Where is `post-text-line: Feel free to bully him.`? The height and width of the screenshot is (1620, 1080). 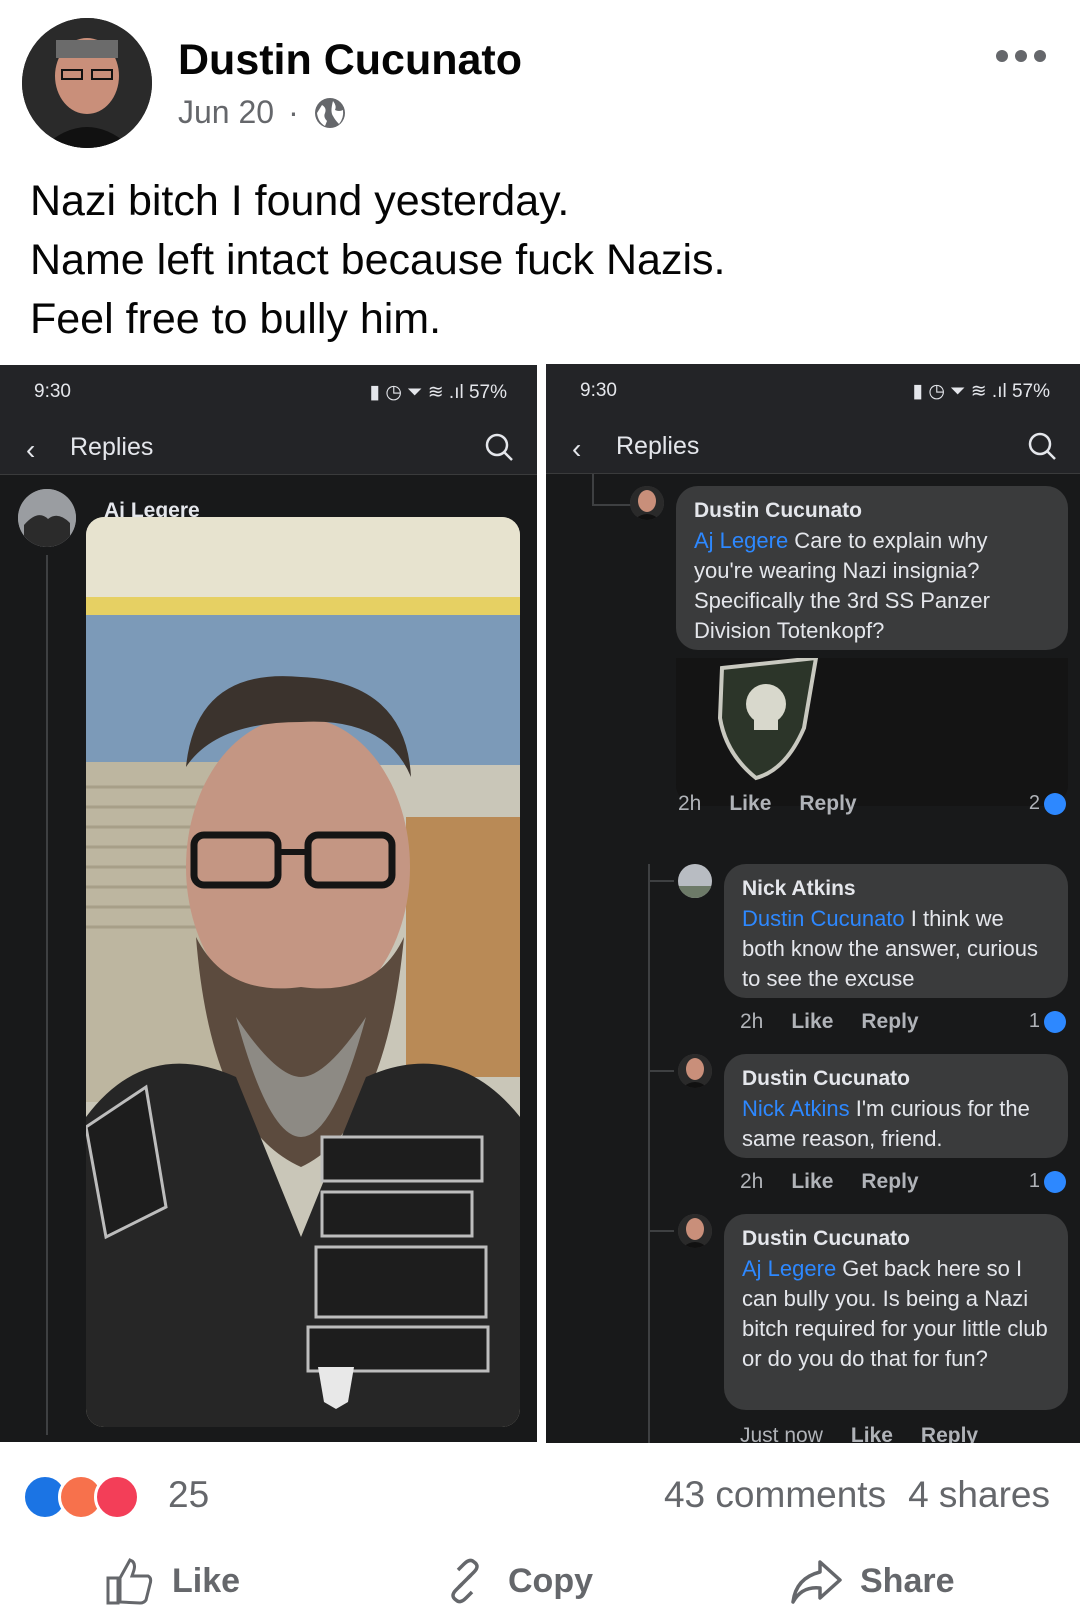
post-text-line: Feel free to bully him. is located at coordinates (236, 319).